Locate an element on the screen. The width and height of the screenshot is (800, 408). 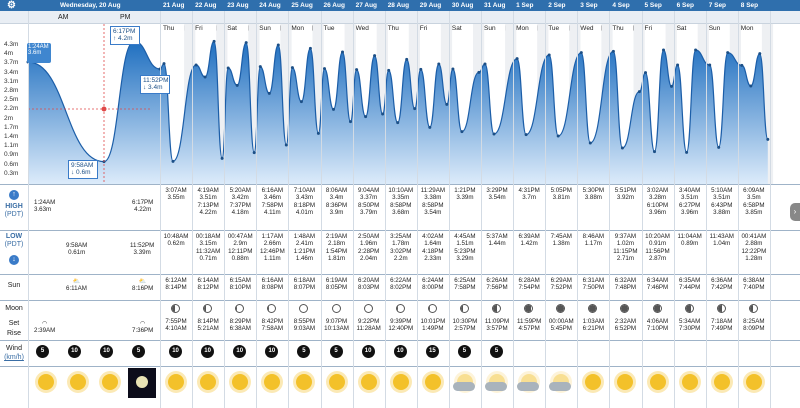
high-entry: 3:40AM 3.51m 6:27PM 3.96m is located at coordinates (690, 202).